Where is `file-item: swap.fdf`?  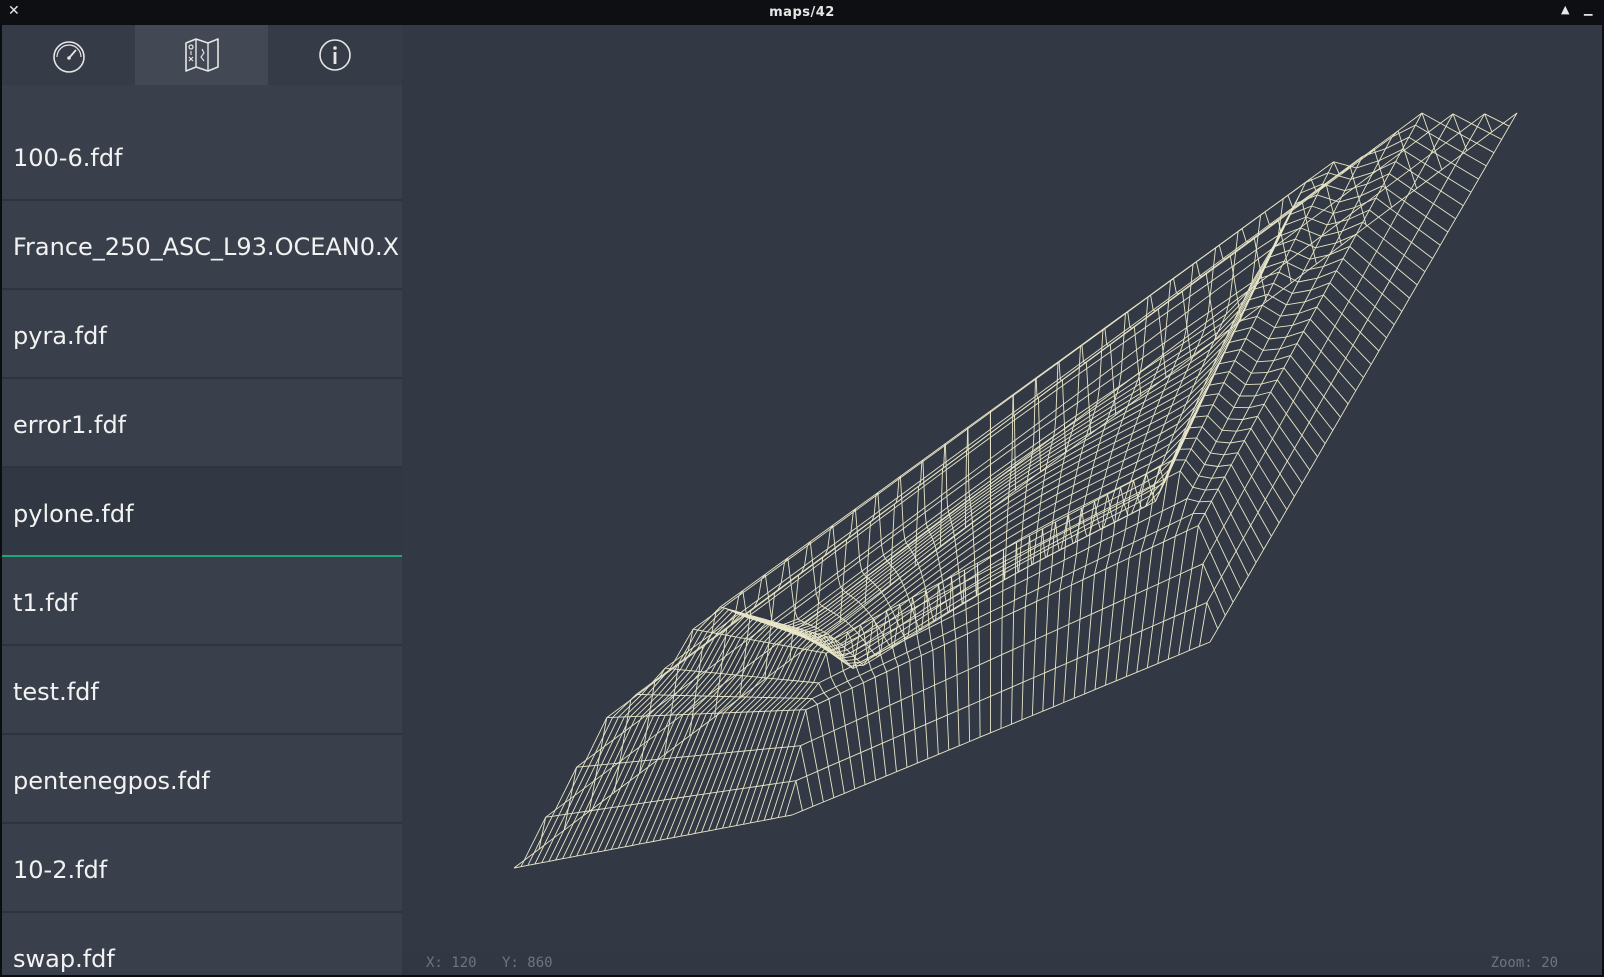
file-item: swap.fdf is located at coordinates (202, 944).